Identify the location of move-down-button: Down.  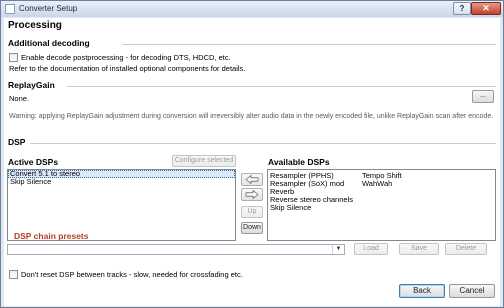
(252, 228).